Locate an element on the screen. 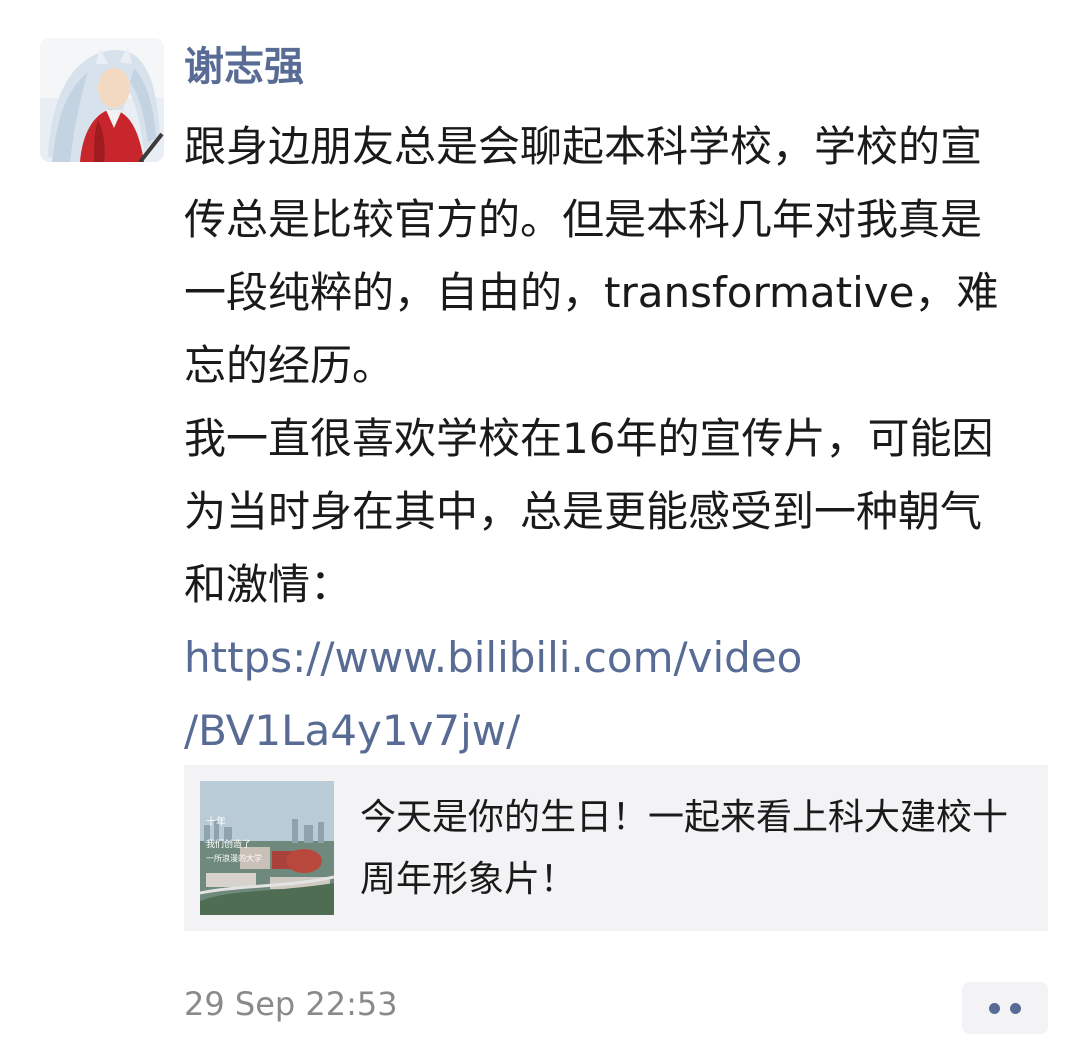 This screenshot has width=1080, height=1050. thumbnail-caption: 我们创造了 is located at coordinates (228, 844).